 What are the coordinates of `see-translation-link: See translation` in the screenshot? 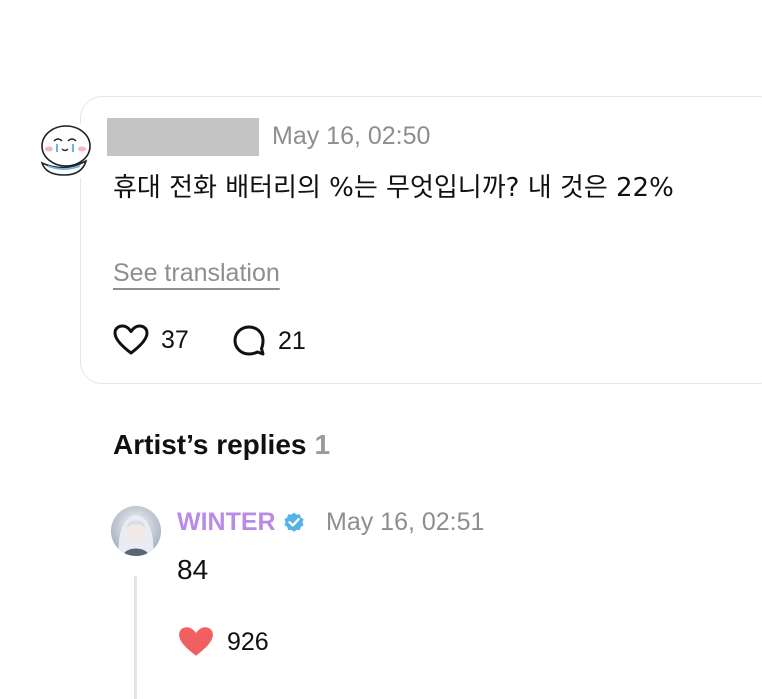 It's located at (196, 273).